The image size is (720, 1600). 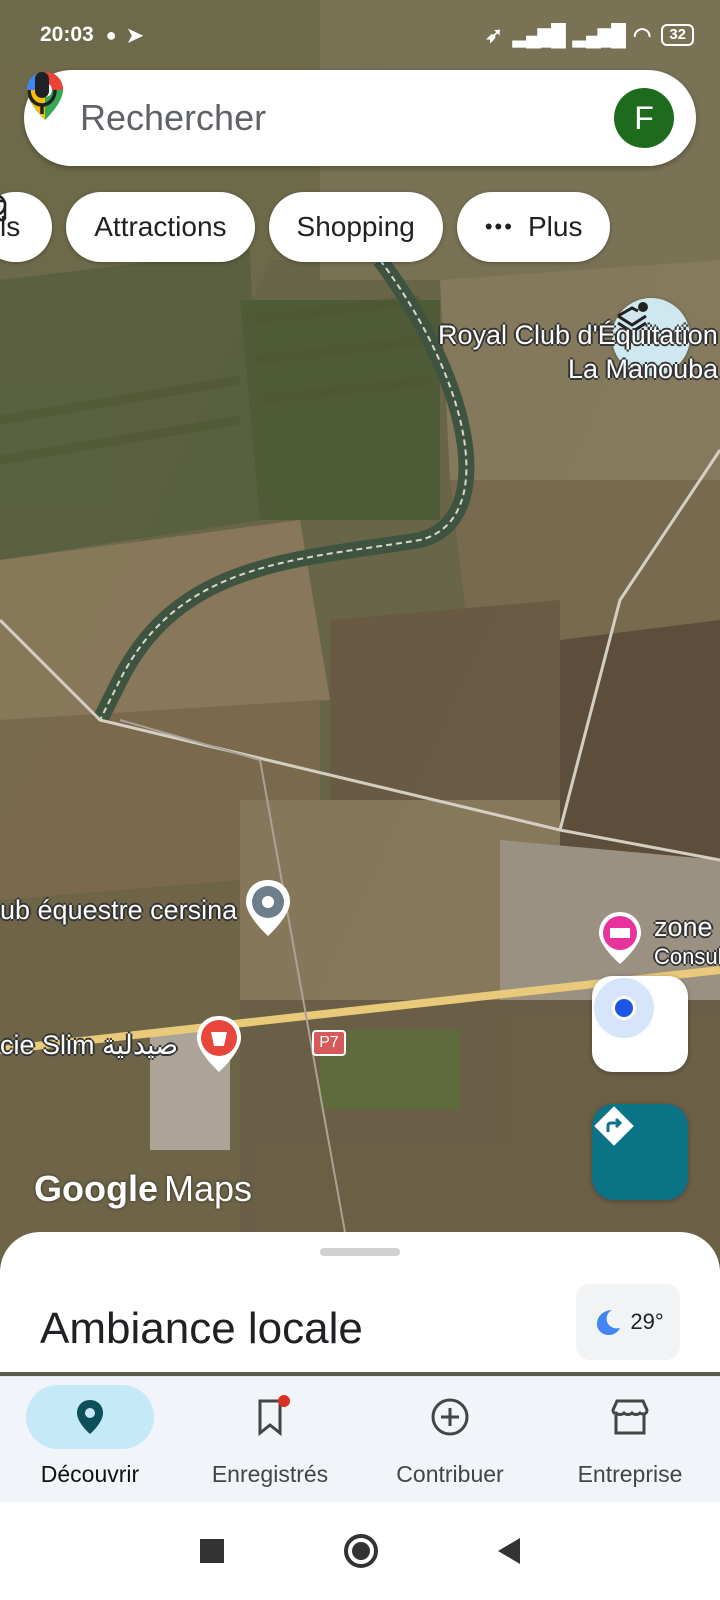 I want to click on battery-icon: 32, so click(x=677, y=35).